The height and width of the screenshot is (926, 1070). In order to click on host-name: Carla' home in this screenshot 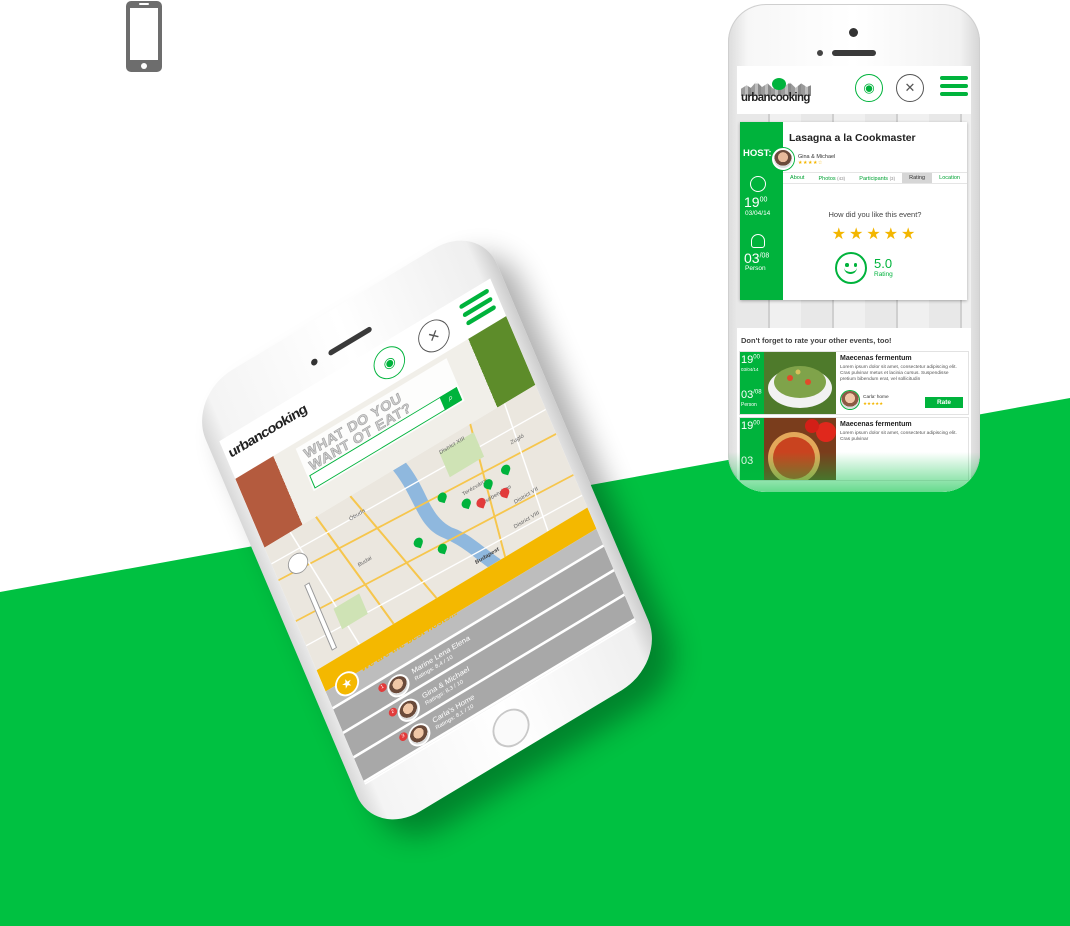, I will do `click(876, 397)`.